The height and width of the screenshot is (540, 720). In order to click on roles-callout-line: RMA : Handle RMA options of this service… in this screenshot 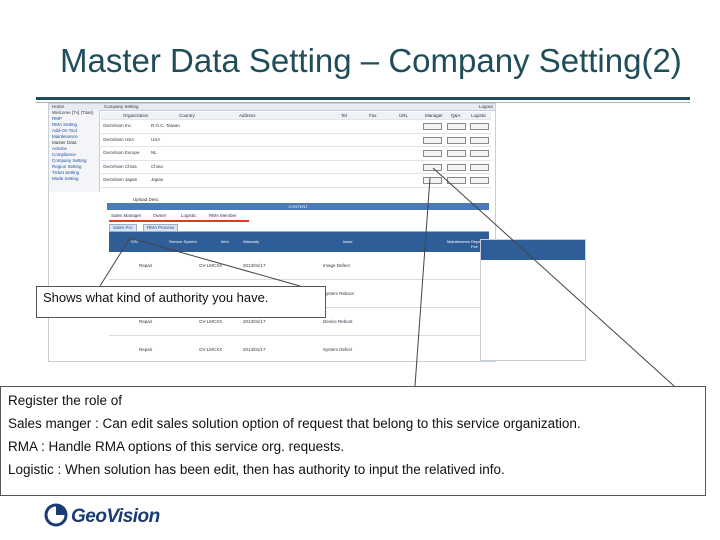, I will do `click(176, 446)`.